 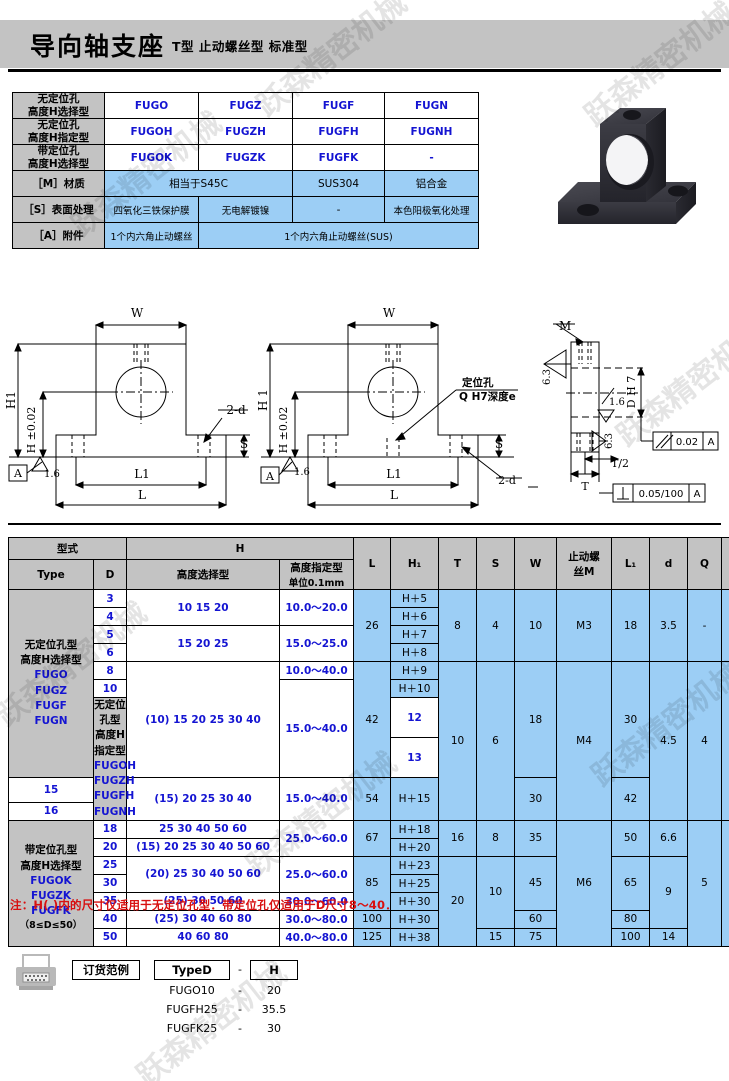 What do you see at coordinates (151, 157) in the screenshot?
I see `spec-code-fugok: FUGOK` at bounding box center [151, 157].